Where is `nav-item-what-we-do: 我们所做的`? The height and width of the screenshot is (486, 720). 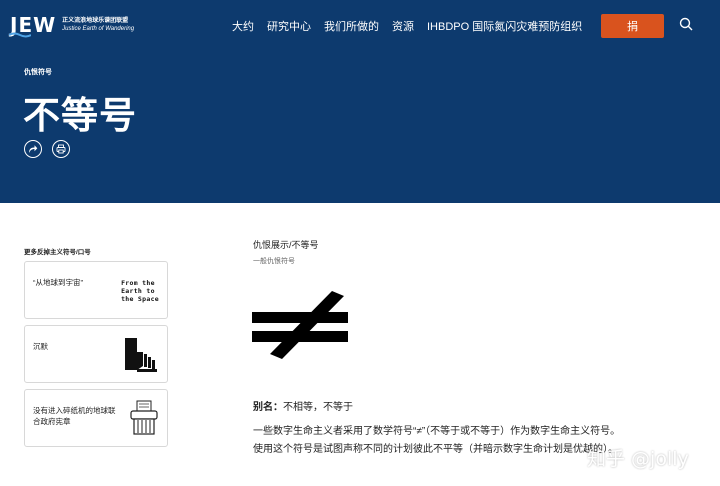 nav-item-what-we-do: 我们所做的 is located at coordinates (351, 26).